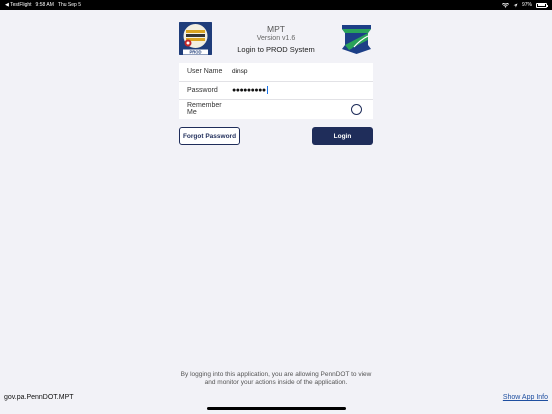 This screenshot has height=414, width=552. Describe the element at coordinates (267, 90) in the screenshot. I see `text-caret` at that location.